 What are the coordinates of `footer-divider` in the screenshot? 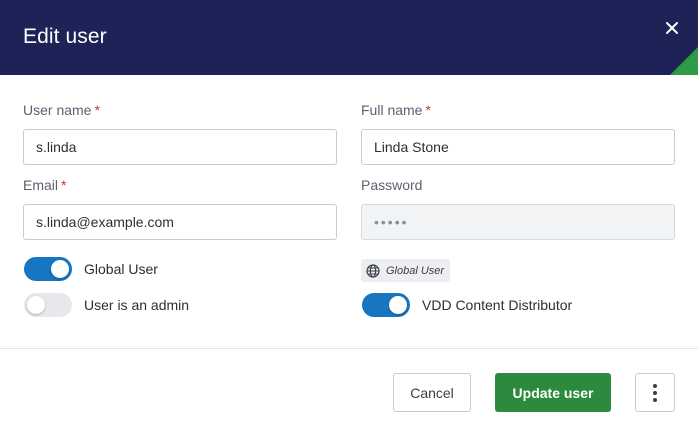 It's located at (349, 348).